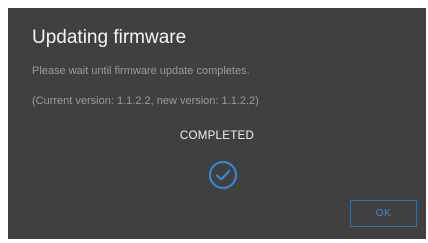  I want to click on status-label: COMPLETED, so click(217, 136).